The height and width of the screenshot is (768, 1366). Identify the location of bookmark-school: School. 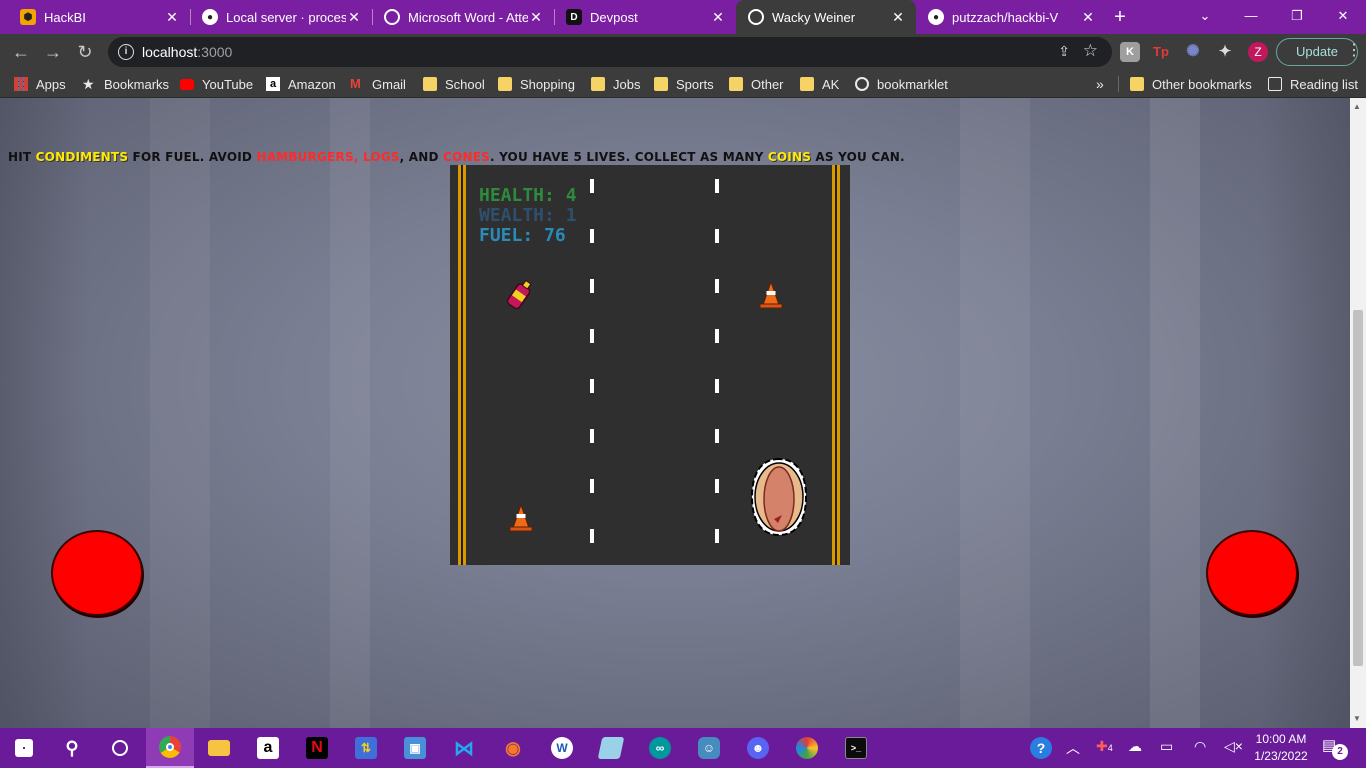
(454, 84).